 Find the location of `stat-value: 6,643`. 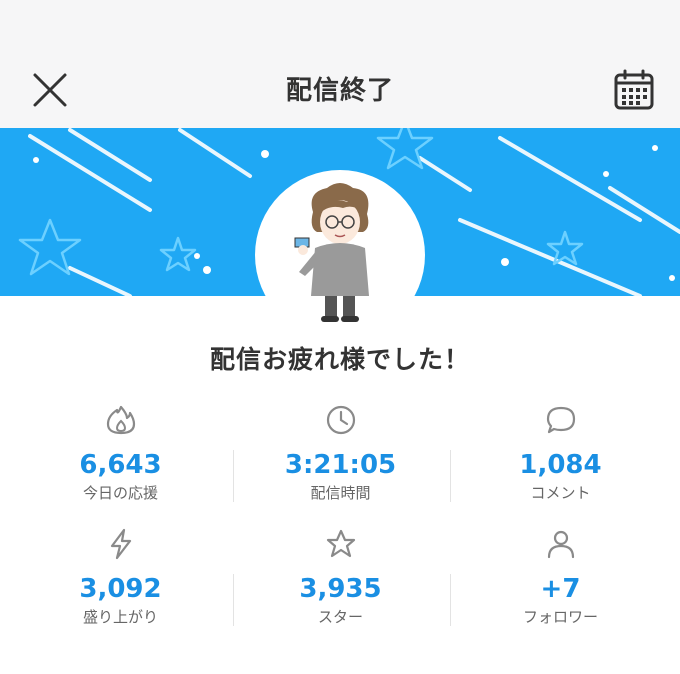

stat-value: 6,643 is located at coordinates (120, 465).